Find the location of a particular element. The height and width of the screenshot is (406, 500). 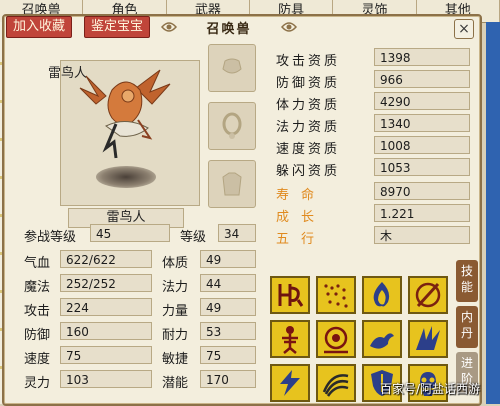

close-icon: × is located at coordinates (464, 29).